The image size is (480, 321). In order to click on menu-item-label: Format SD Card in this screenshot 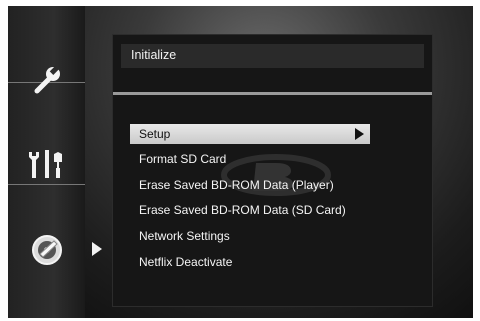, I will do `click(183, 159)`.